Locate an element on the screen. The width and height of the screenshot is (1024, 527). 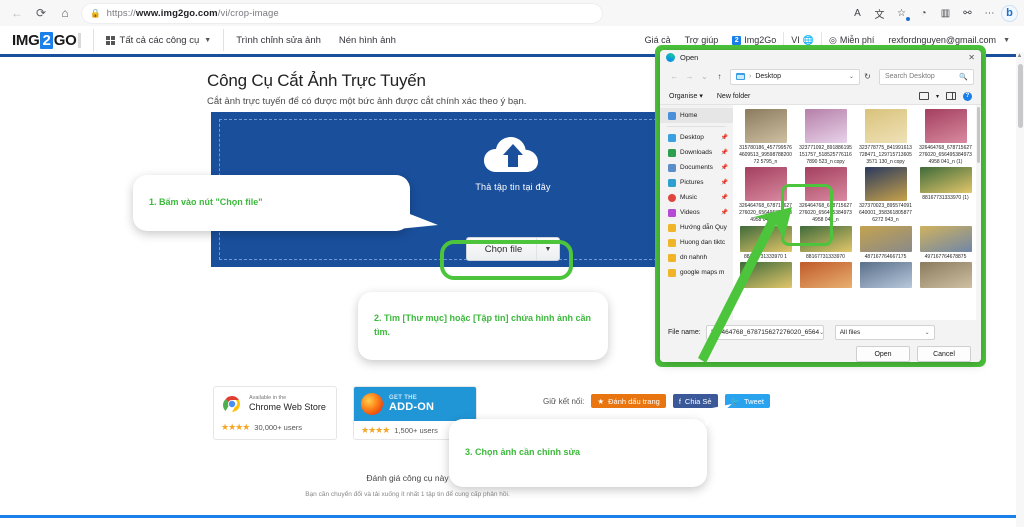
sidebar-divider is located at coordinates (696, 126).